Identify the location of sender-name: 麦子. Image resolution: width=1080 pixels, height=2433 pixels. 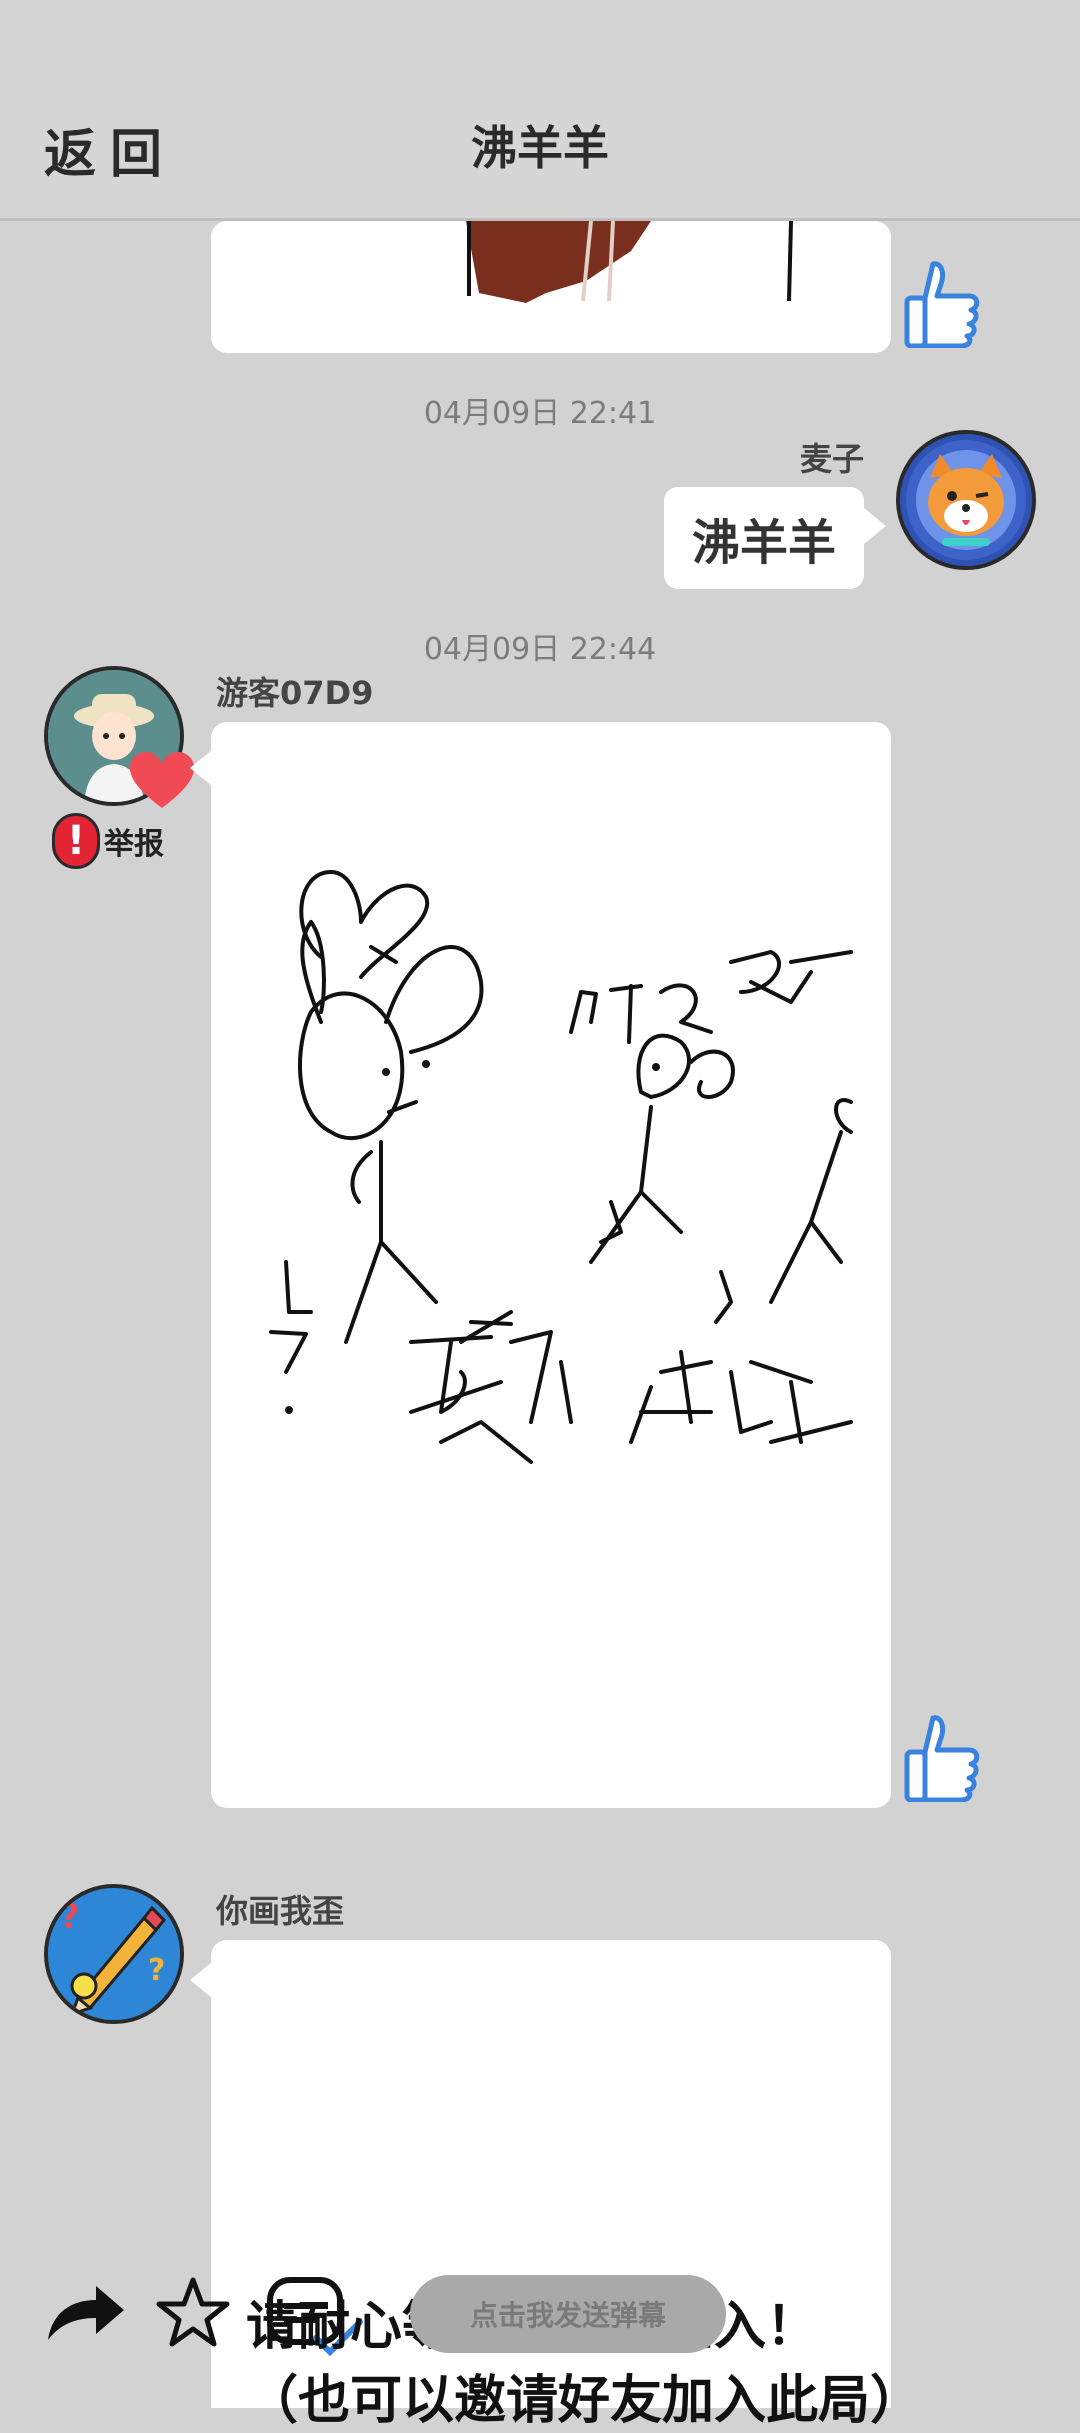
(832, 459).